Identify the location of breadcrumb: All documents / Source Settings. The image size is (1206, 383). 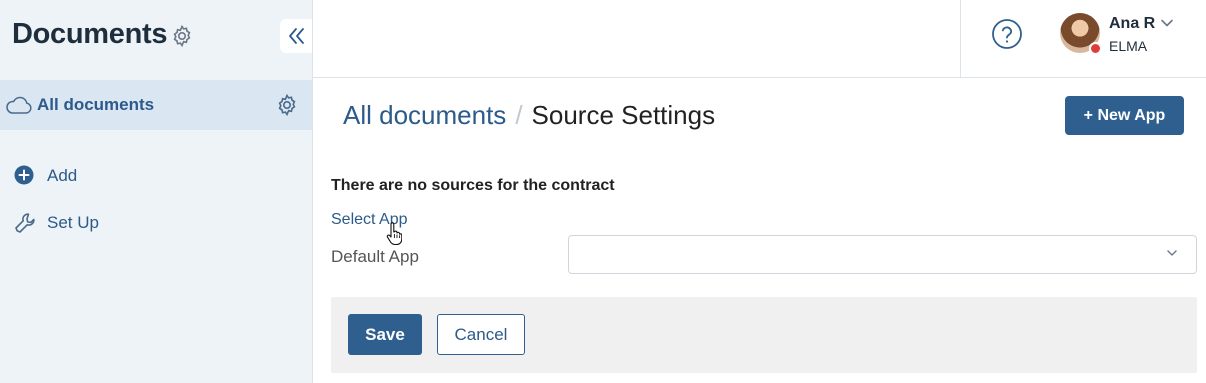
(529, 115).